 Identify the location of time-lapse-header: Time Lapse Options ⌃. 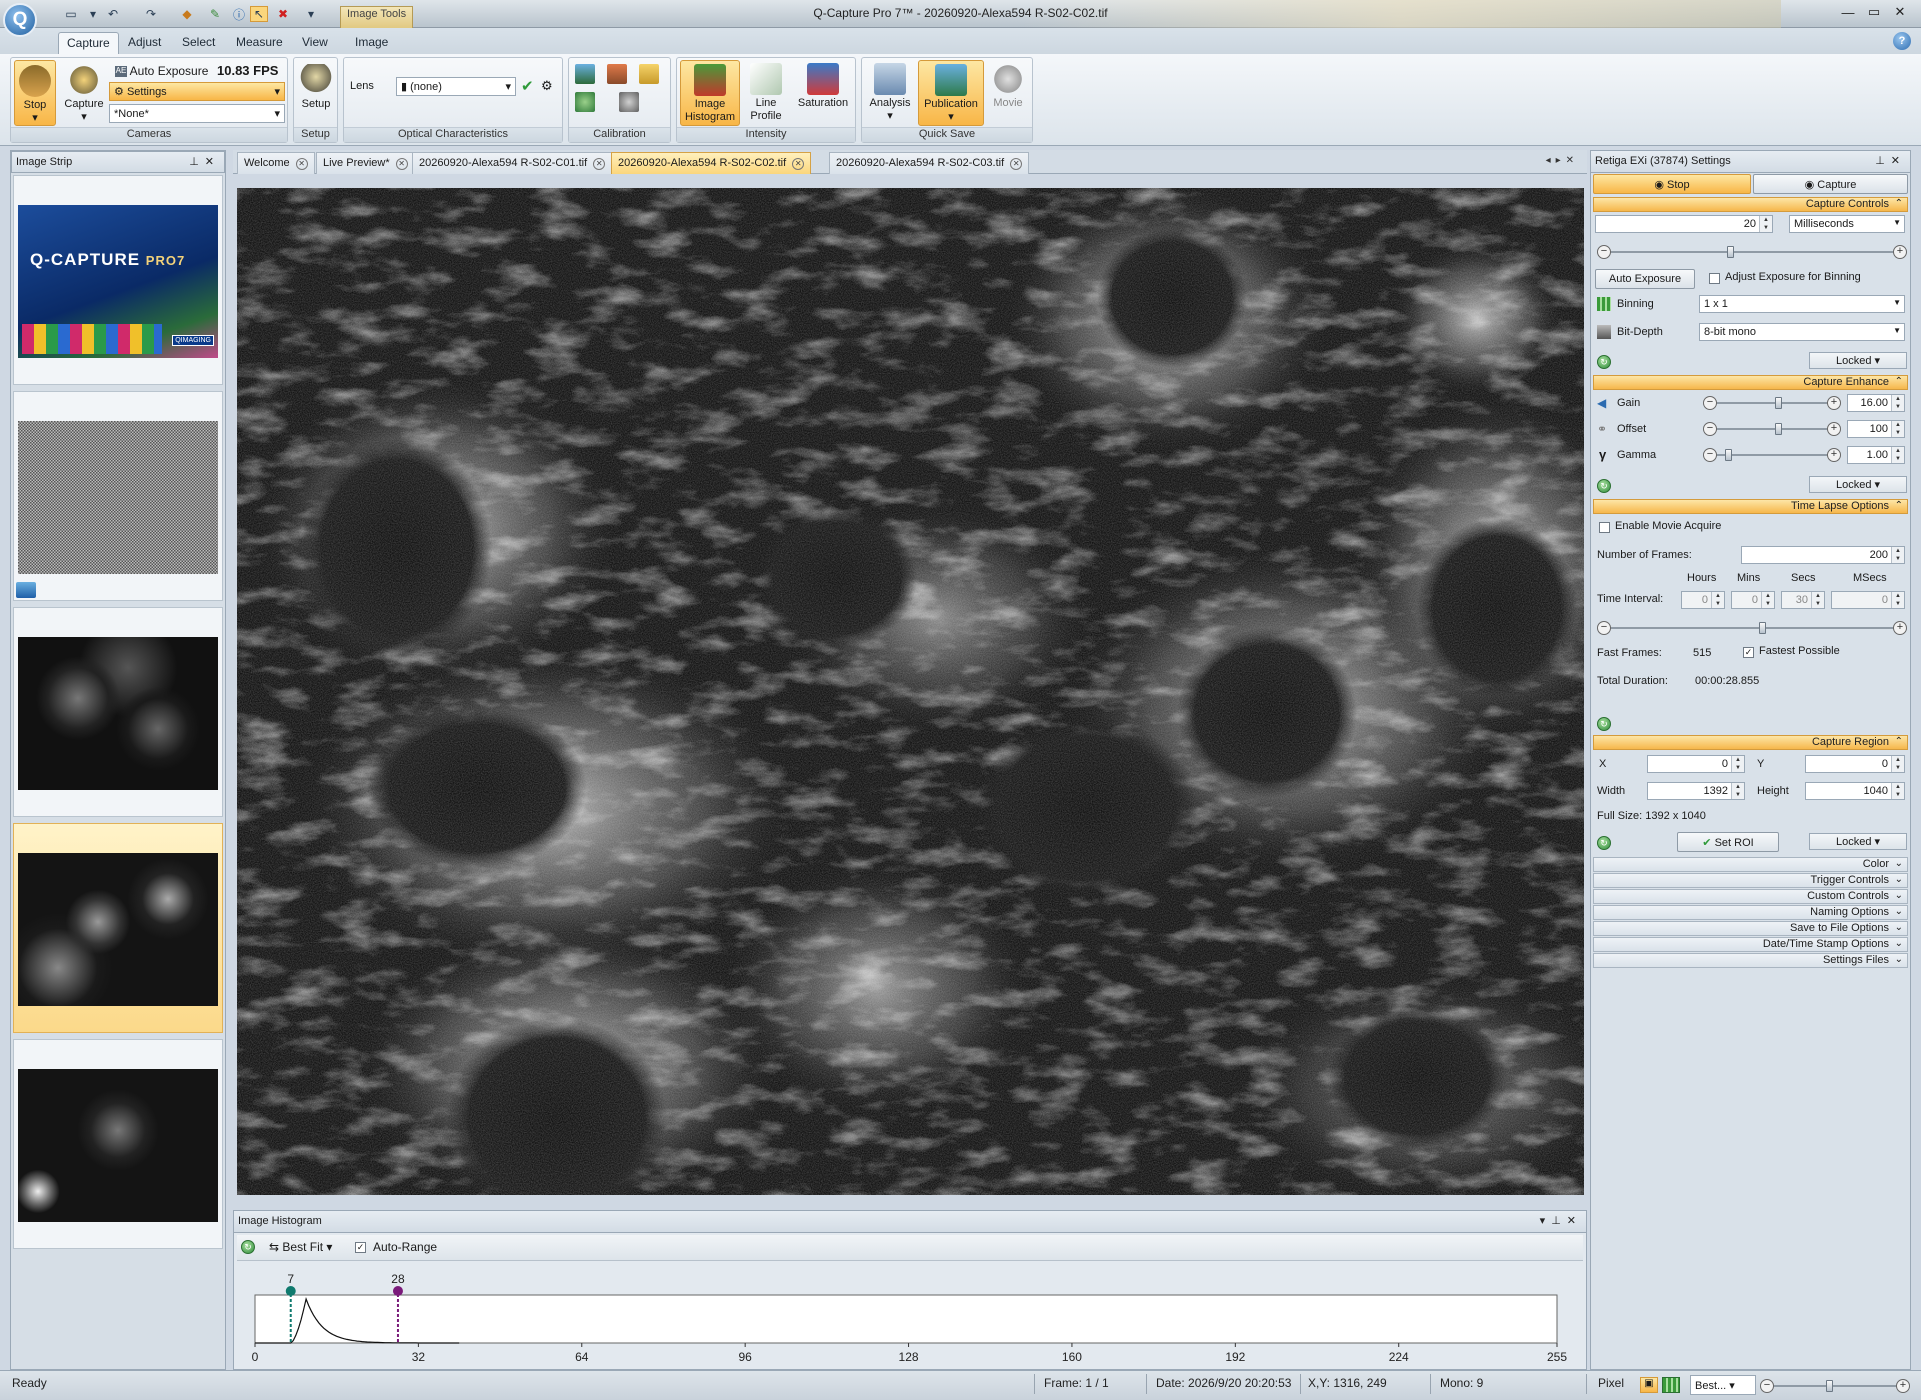
(1750, 506).